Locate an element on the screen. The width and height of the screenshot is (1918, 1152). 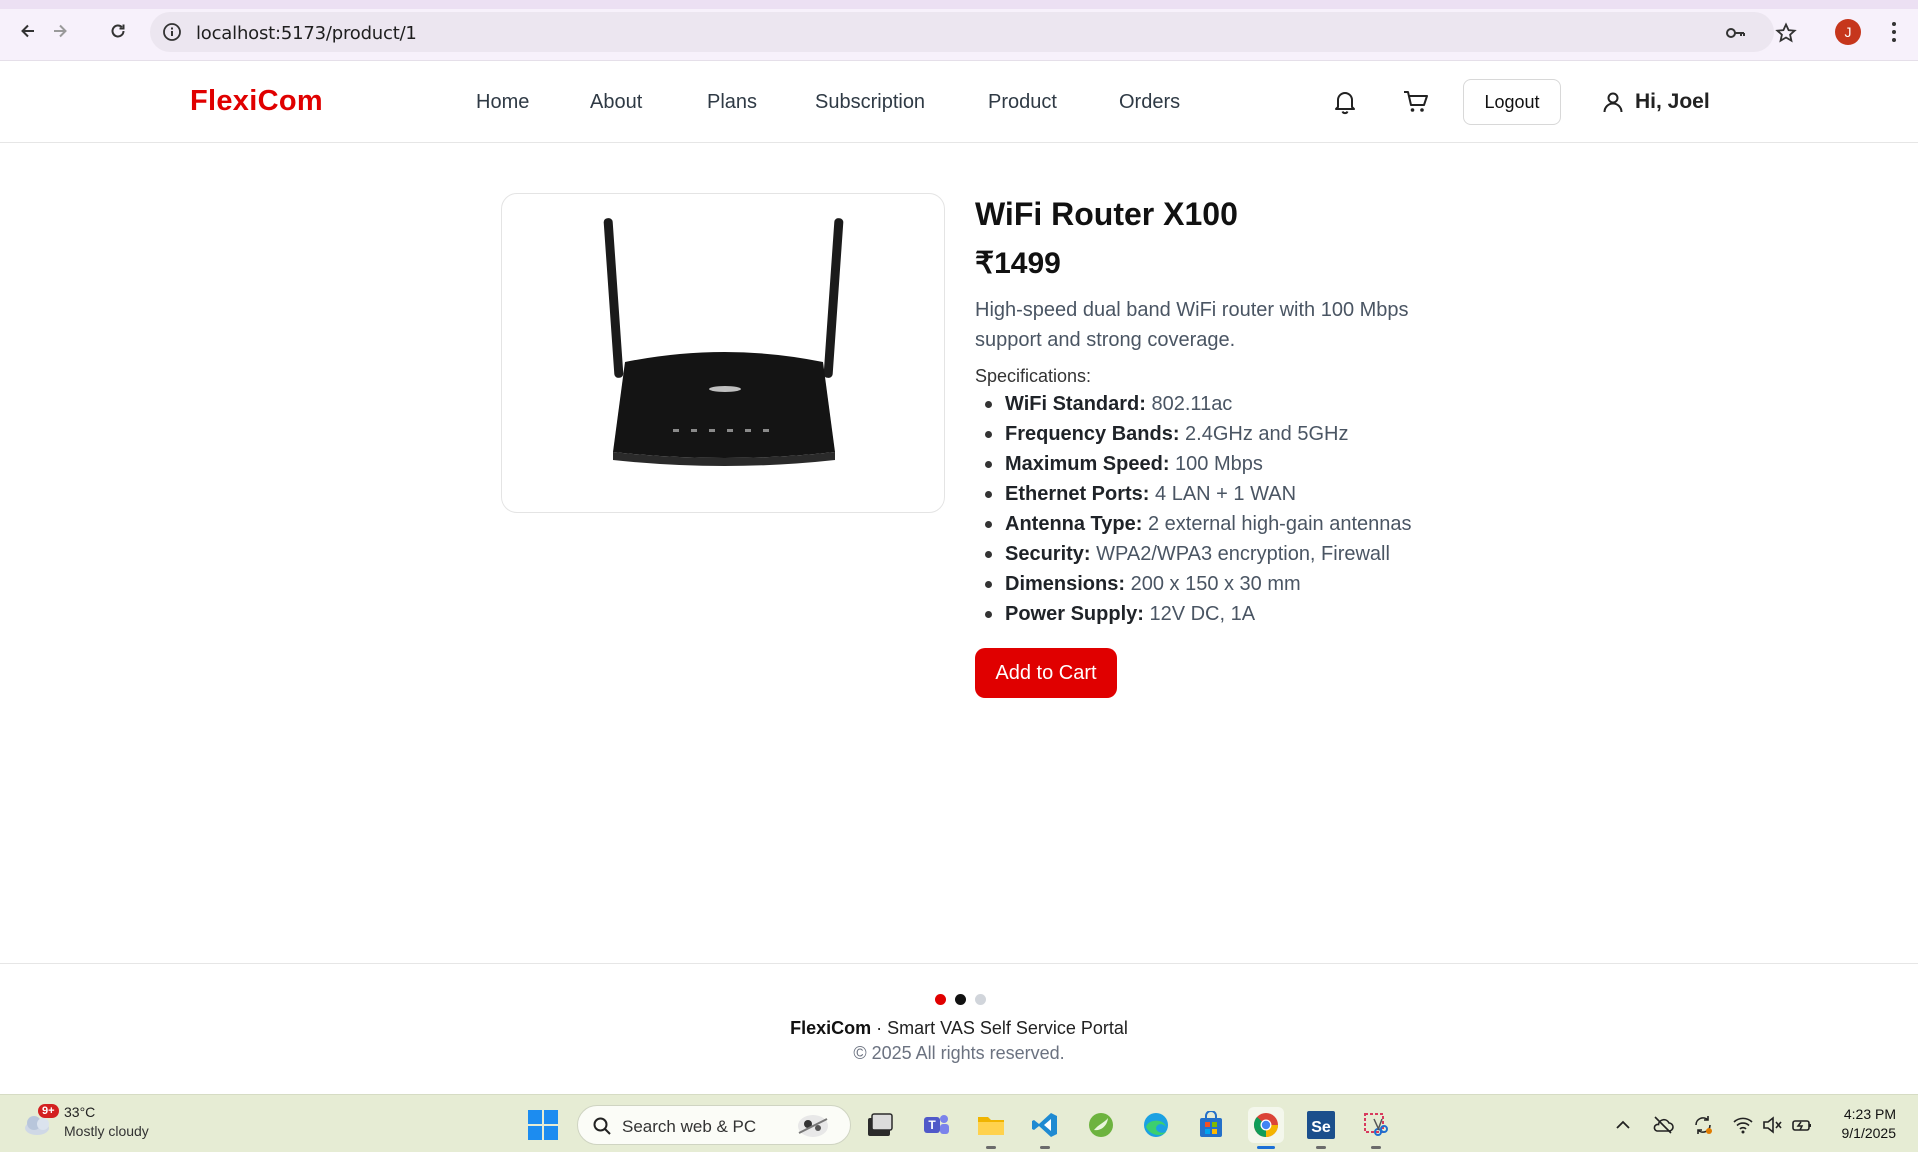
back-button is located at coordinates (28, 31).